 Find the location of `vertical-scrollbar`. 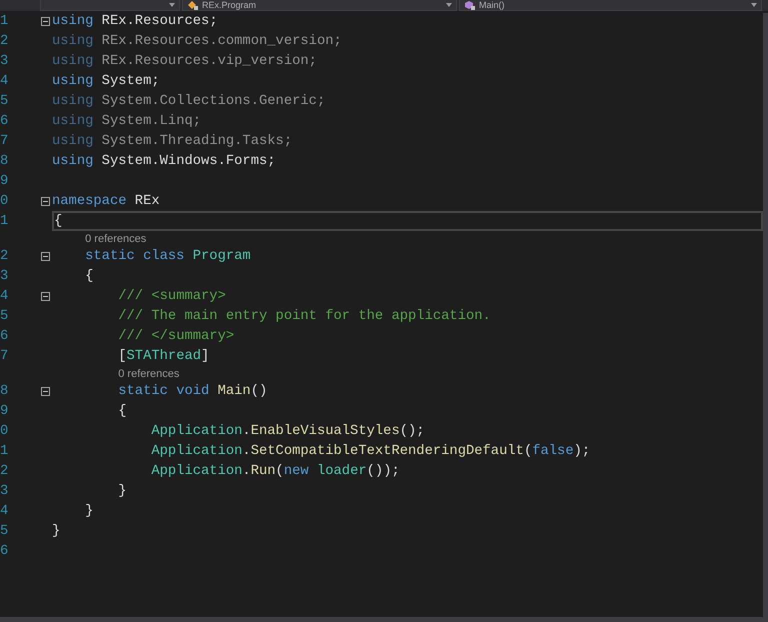

vertical-scrollbar is located at coordinates (765, 315).